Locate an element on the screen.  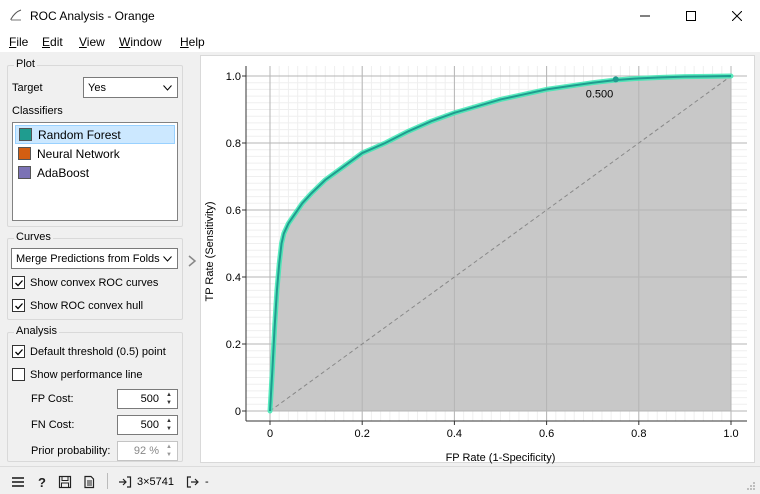
menu-file: File is located at coordinates (18, 42).